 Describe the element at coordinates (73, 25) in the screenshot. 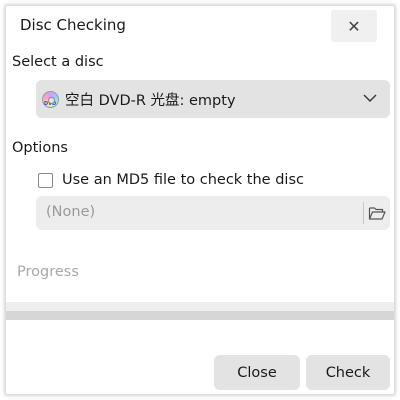

I see `dialog-title: Disc Checking` at that location.